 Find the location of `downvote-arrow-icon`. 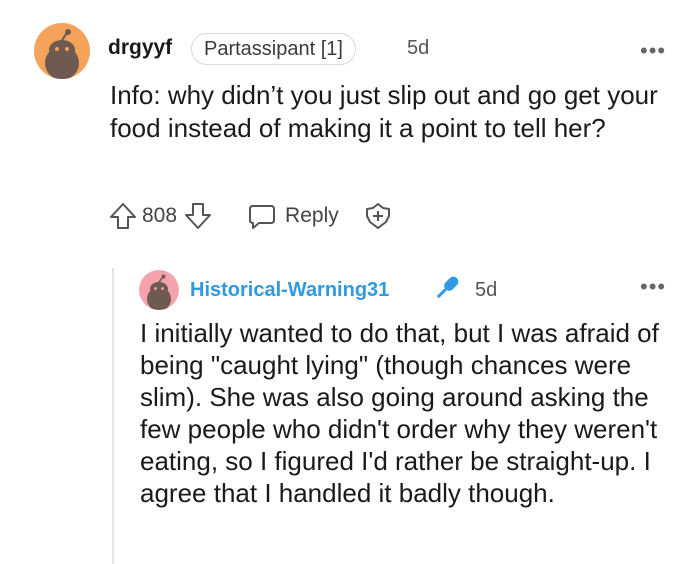

downvote-arrow-icon is located at coordinates (198, 216).